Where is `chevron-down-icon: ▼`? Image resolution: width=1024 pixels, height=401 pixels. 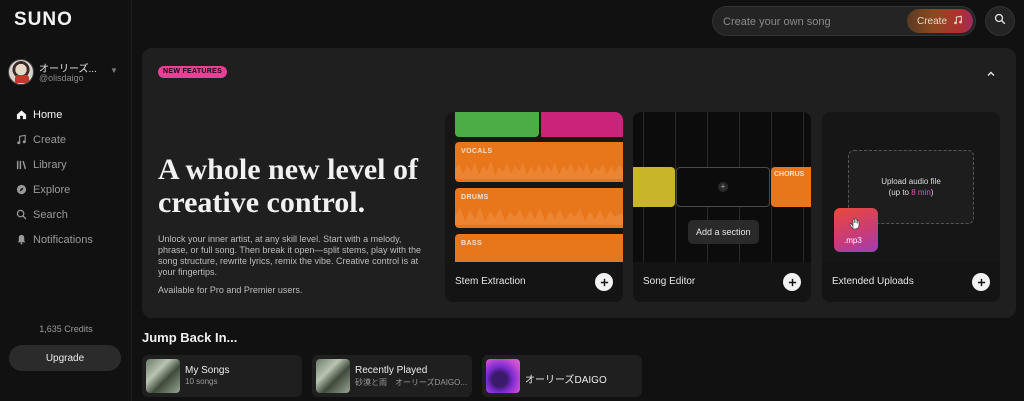
chevron-down-icon: ▼ is located at coordinates (114, 70).